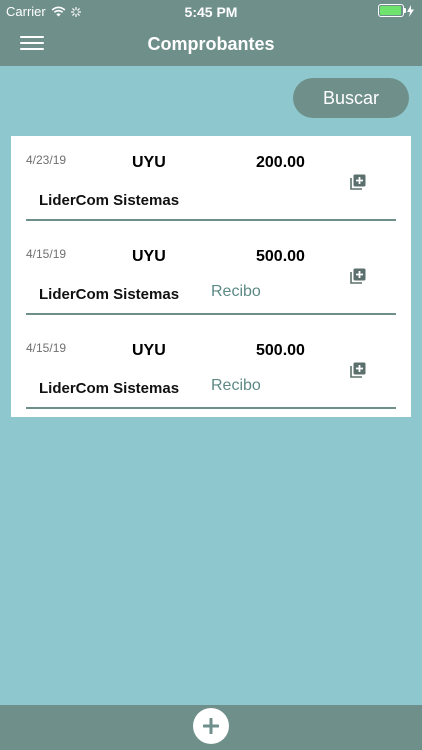 This screenshot has width=422, height=750. I want to click on status-time: 5:45 PM, so click(211, 12).